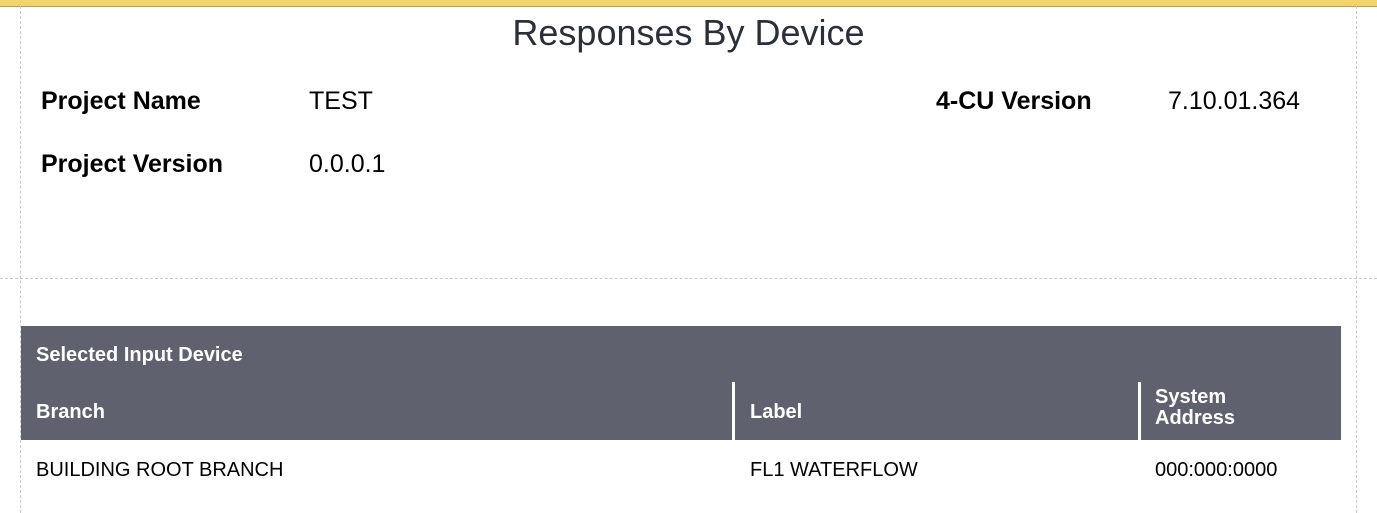  Describe the element at coordinates (347, 164) in the screenshot. I see `project-version-value: 0.0.0.1` at that location.